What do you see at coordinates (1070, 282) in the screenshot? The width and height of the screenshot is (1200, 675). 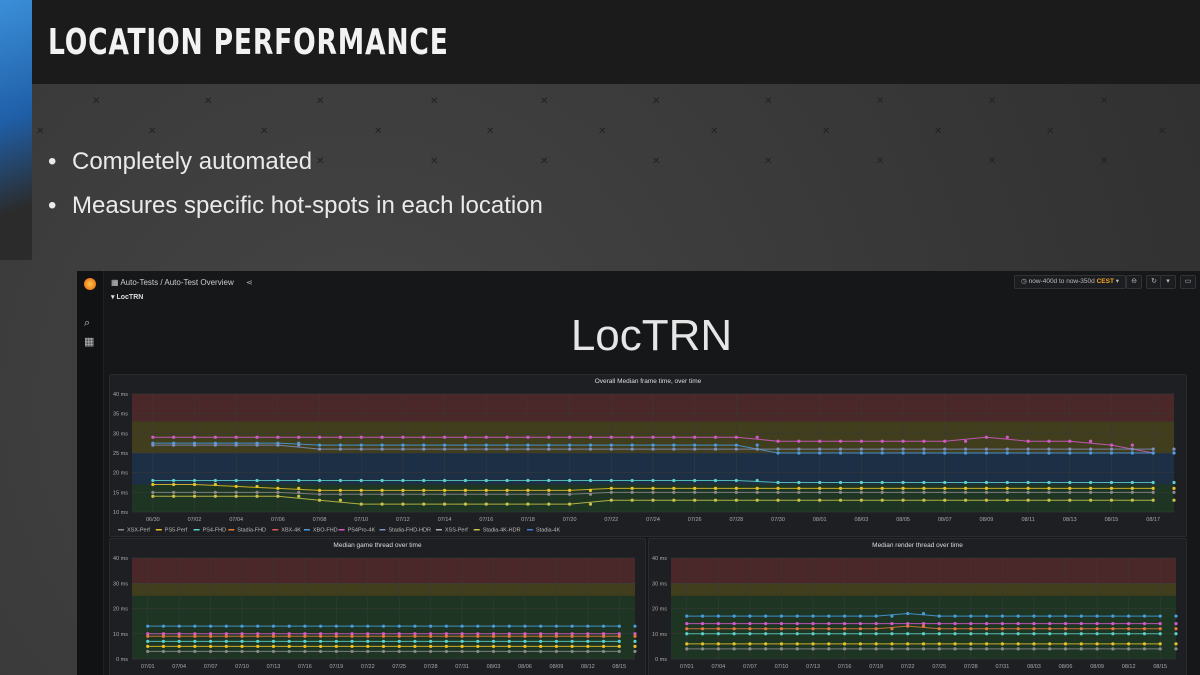 I see `time-range-picker: ◷ now-400d to now-350d CEST ▾` at bounding box center [1070, 282].